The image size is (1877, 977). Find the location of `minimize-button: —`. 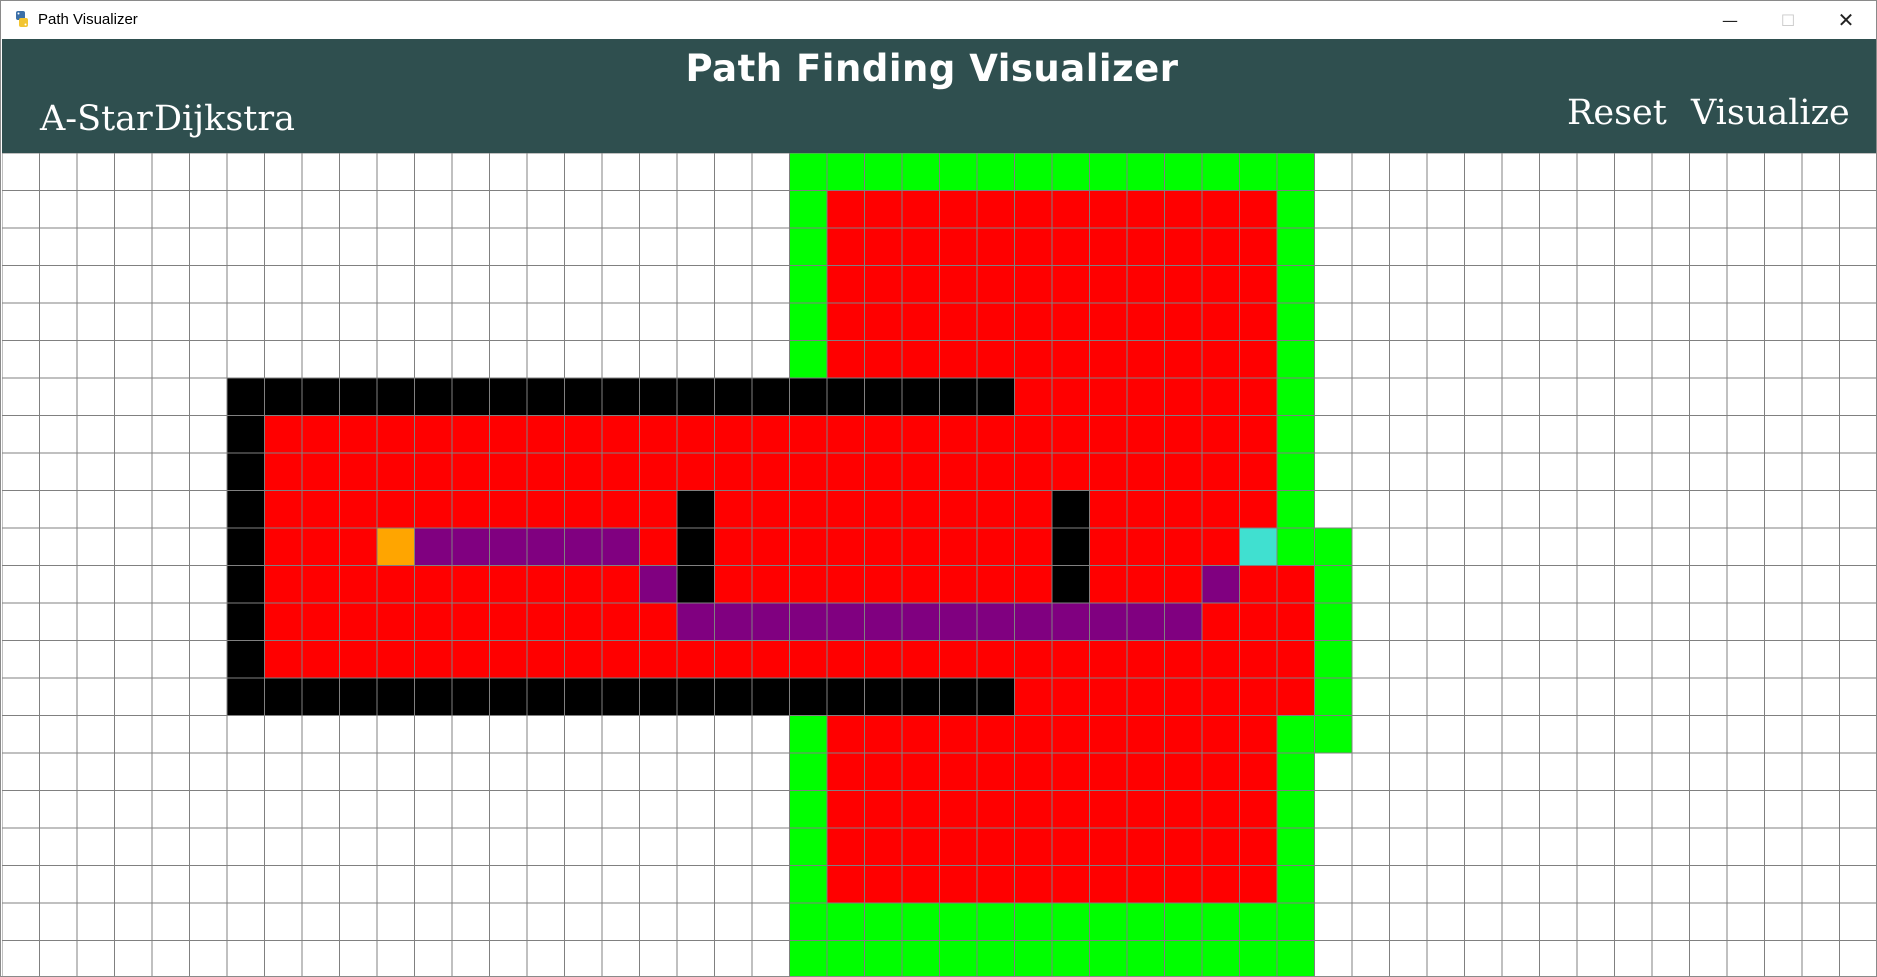

minimize-button: — is located at coordinates (1730, 20).